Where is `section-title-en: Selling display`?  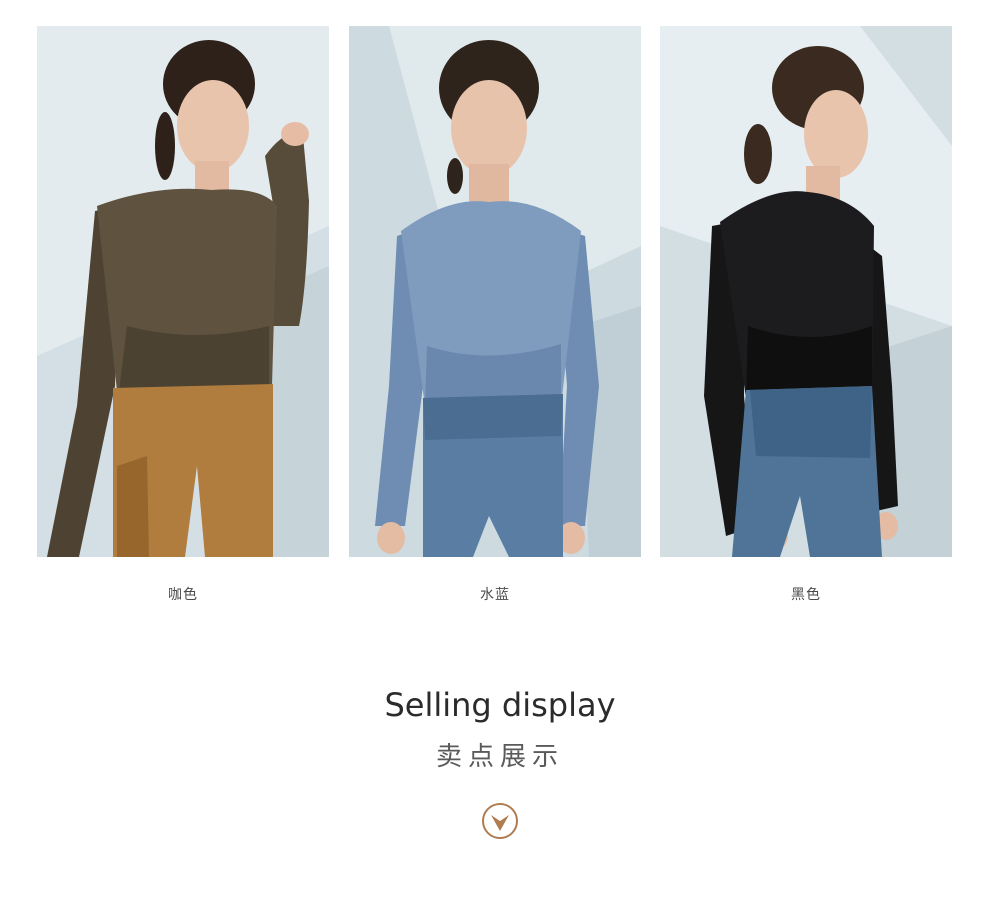 section-title-en: Selling display is located at coordinates (500, 705).